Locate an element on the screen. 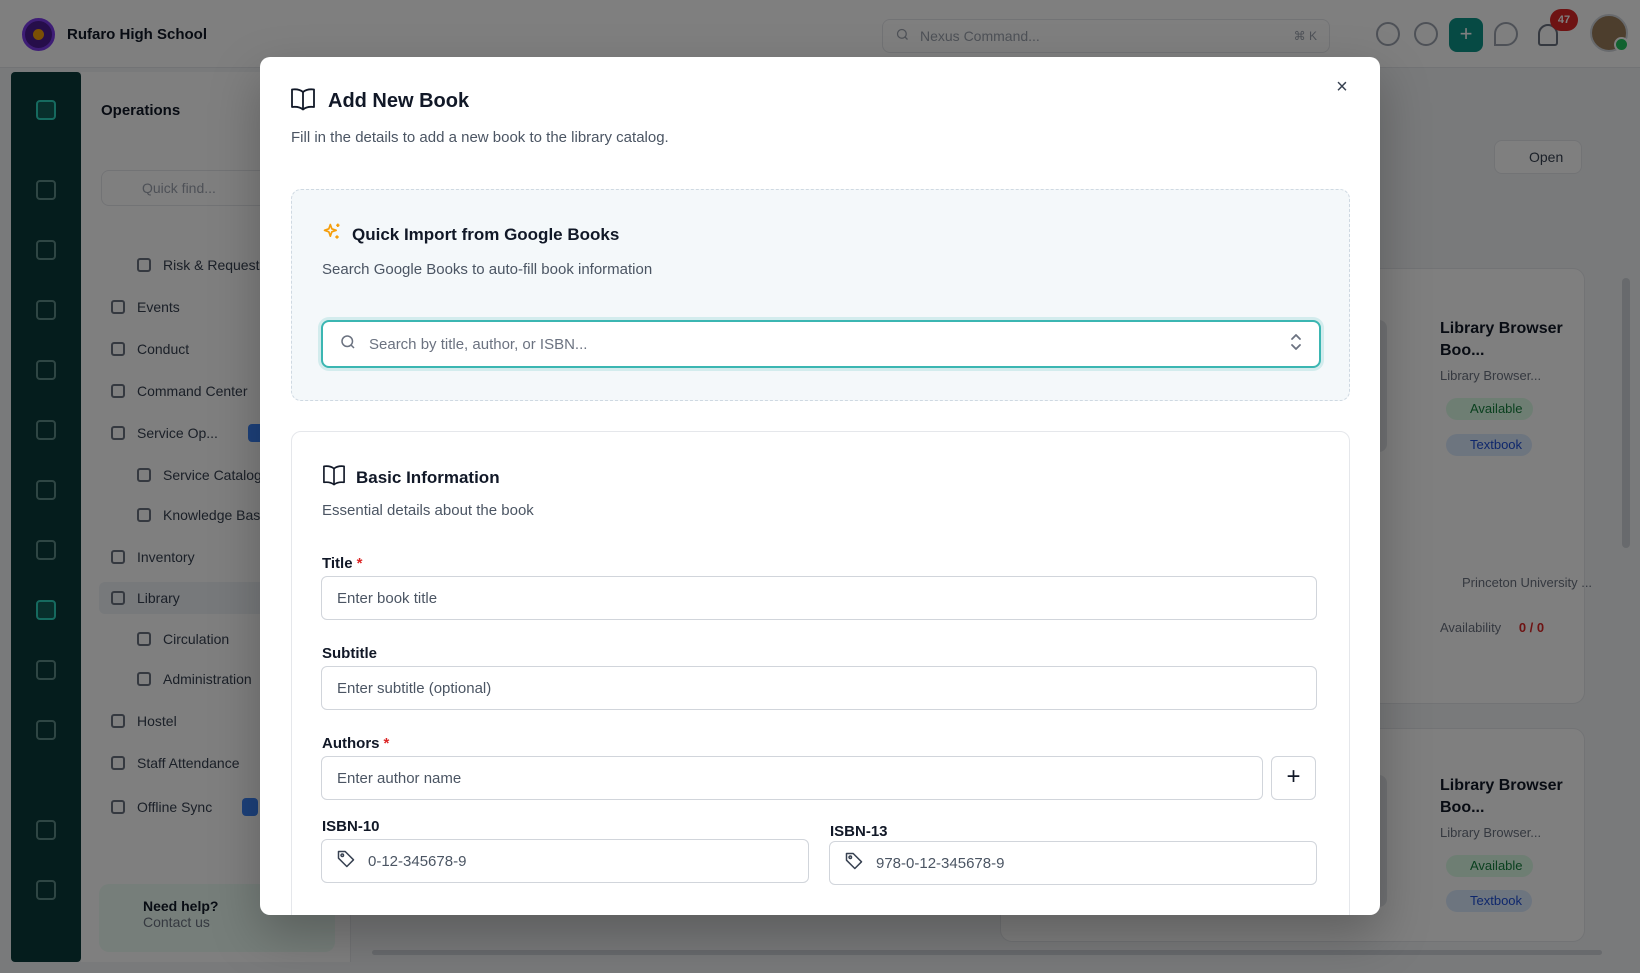  import-header: Quick Import from Google Books is located at coordinates (470, 234).